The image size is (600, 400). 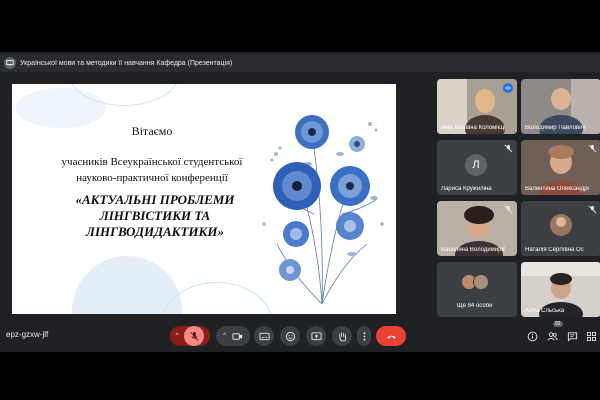 What do you see at coordinates (475, 306) in the screenshot?
I see `more-participants-label: Ще 84 особи` at bounding box center [475, 306].